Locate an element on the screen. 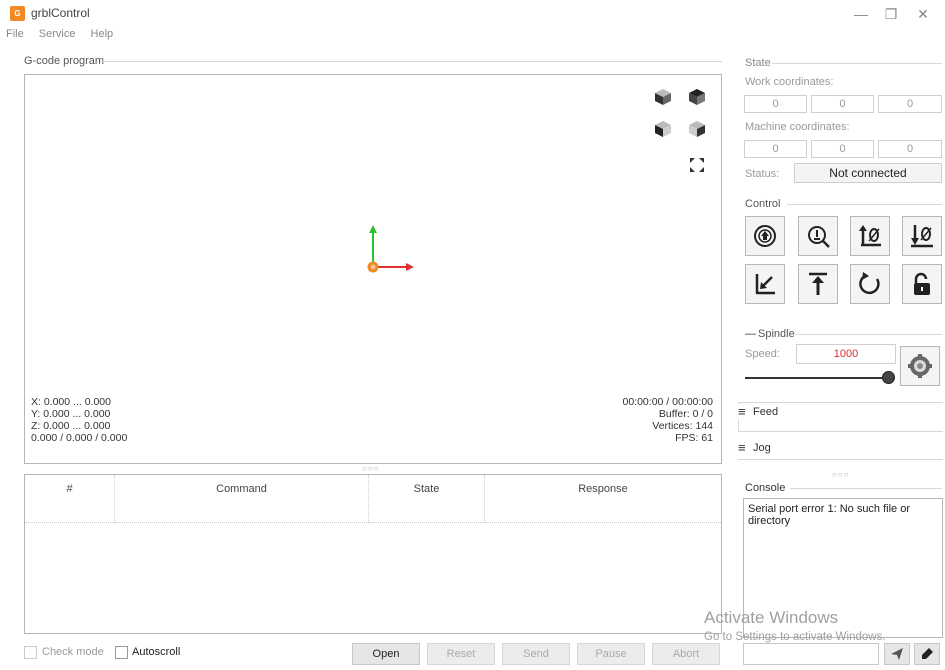 The width and height of the screenshot is (945, 670). clear-icon is located at coordinates (927, 653).